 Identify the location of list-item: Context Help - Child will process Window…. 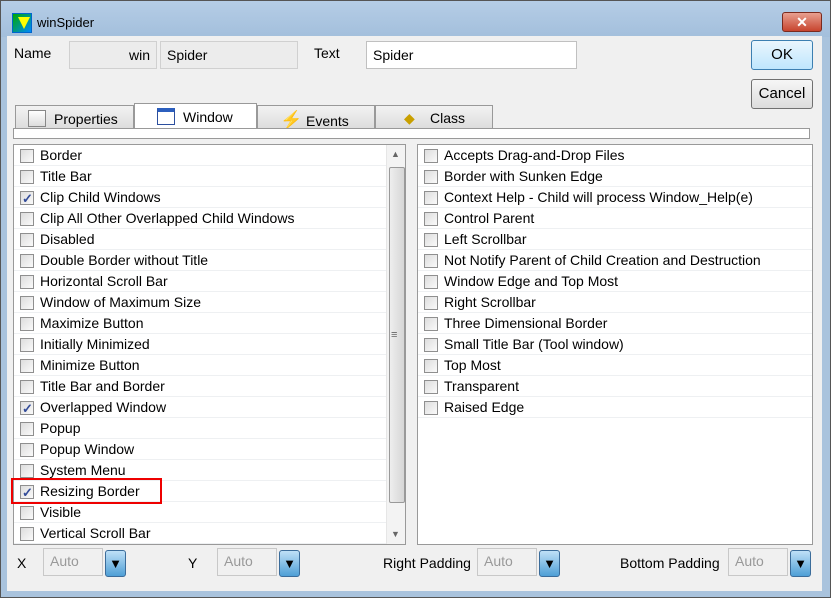
(615, 197).